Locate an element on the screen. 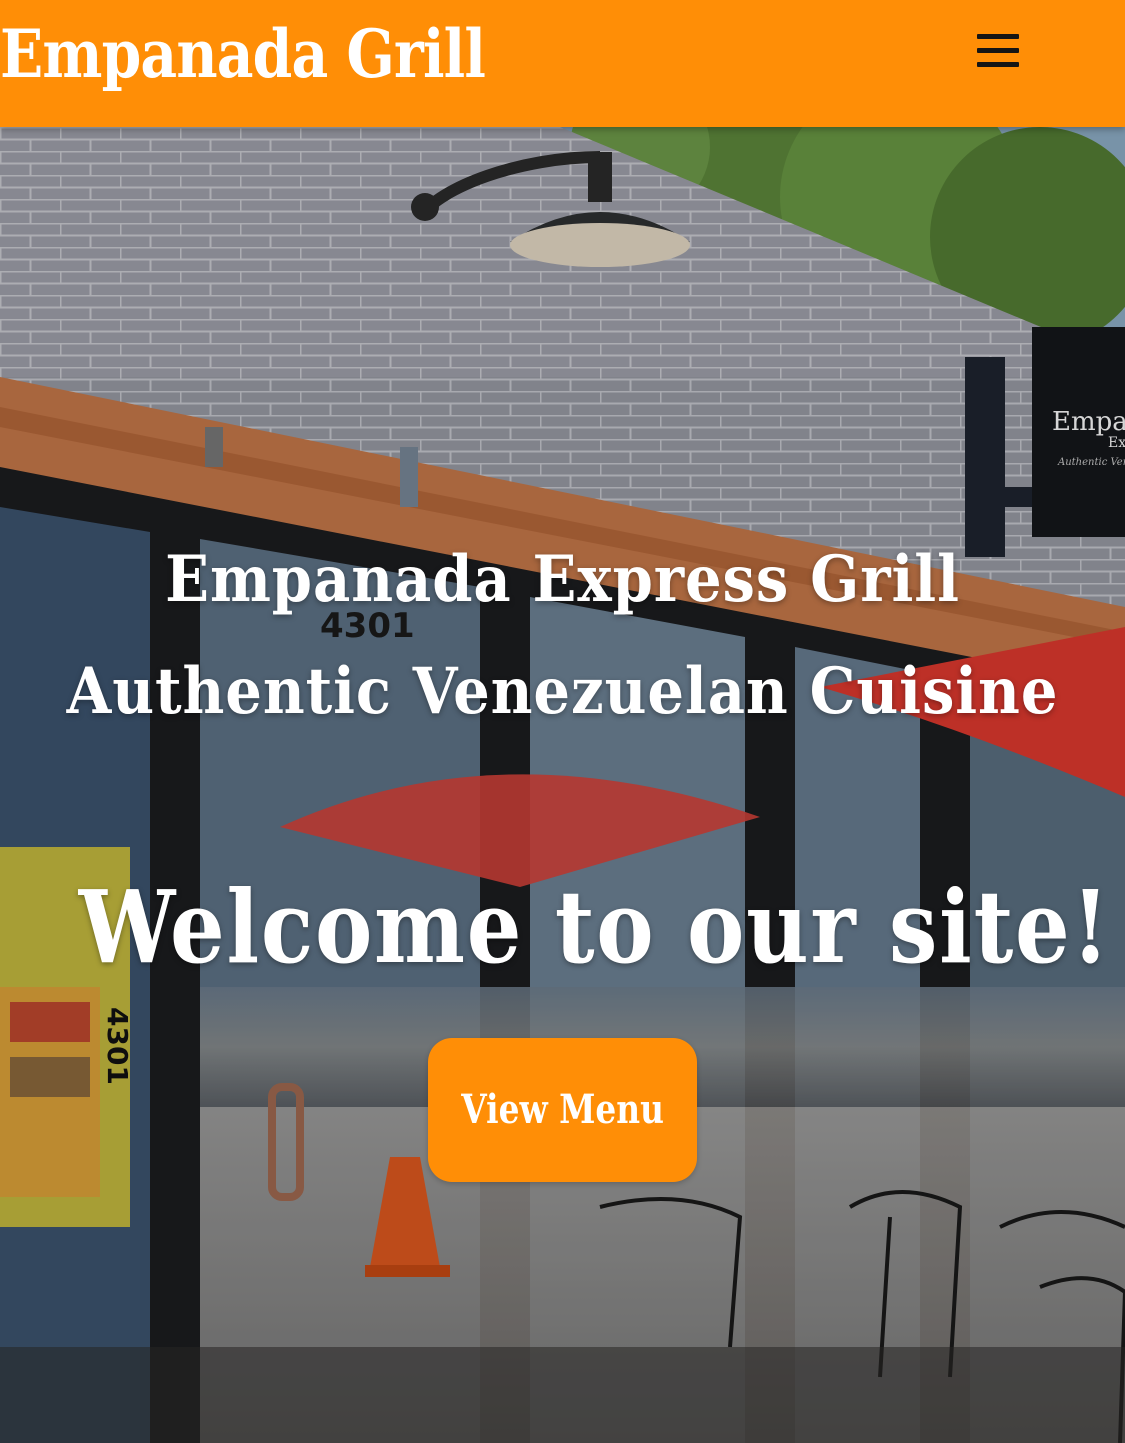 The height and width of the screenshot is (1443, 1125). view-menu-label: View Menu is located at coordinates (562, 1109).